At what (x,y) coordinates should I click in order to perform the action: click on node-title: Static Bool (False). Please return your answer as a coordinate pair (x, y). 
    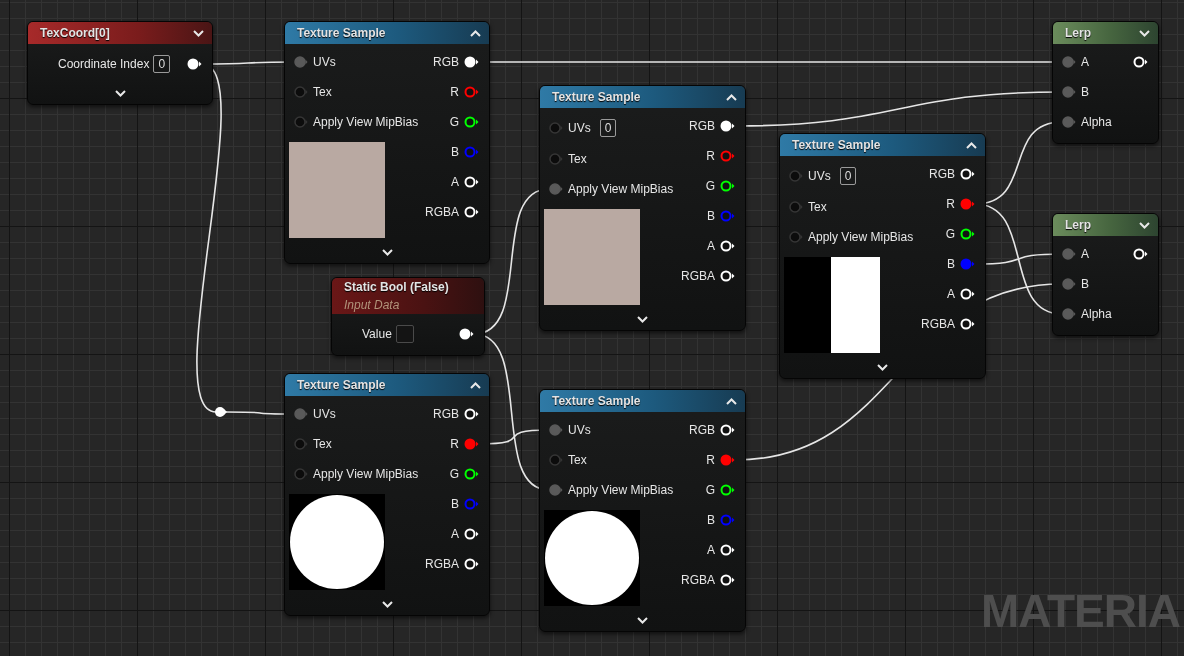
    Looking at the image, I should click on (396, 287).